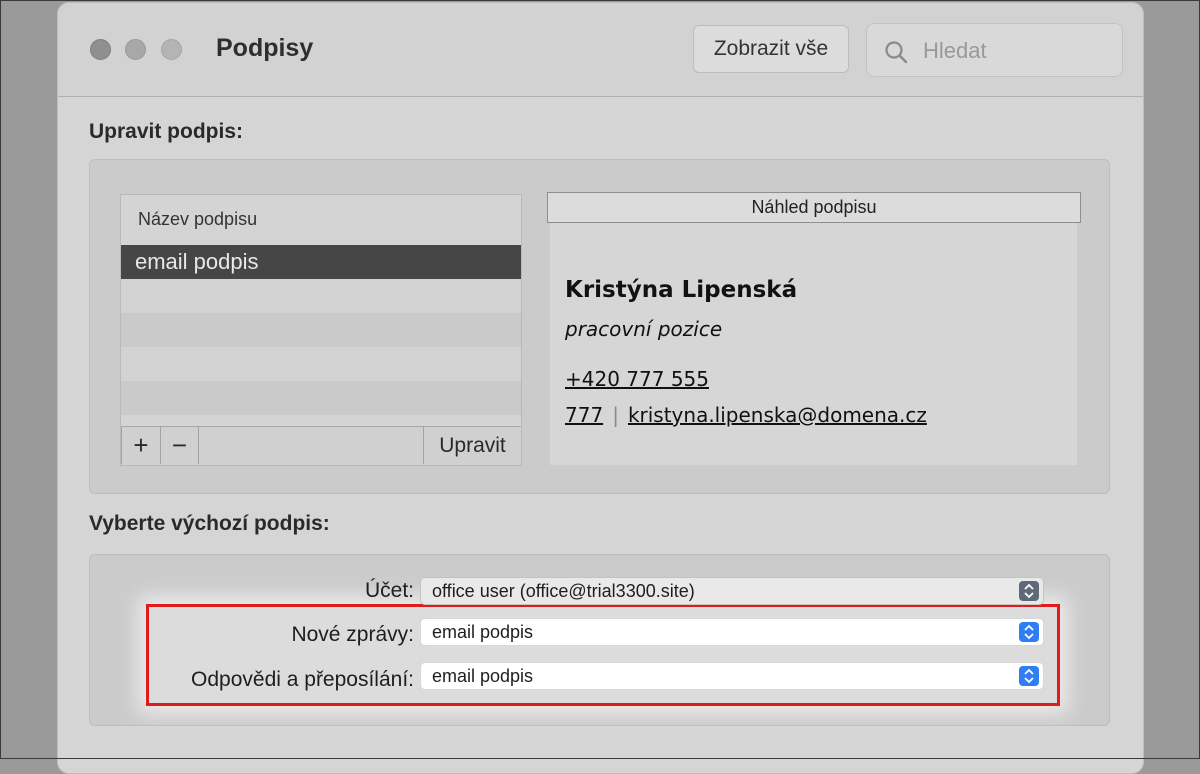 This screenshot has width=1200, height=774. Describe the element at coordinates (637, 379) in the screenshot. I see `preview-phone-link: +420 777 555` at that location.